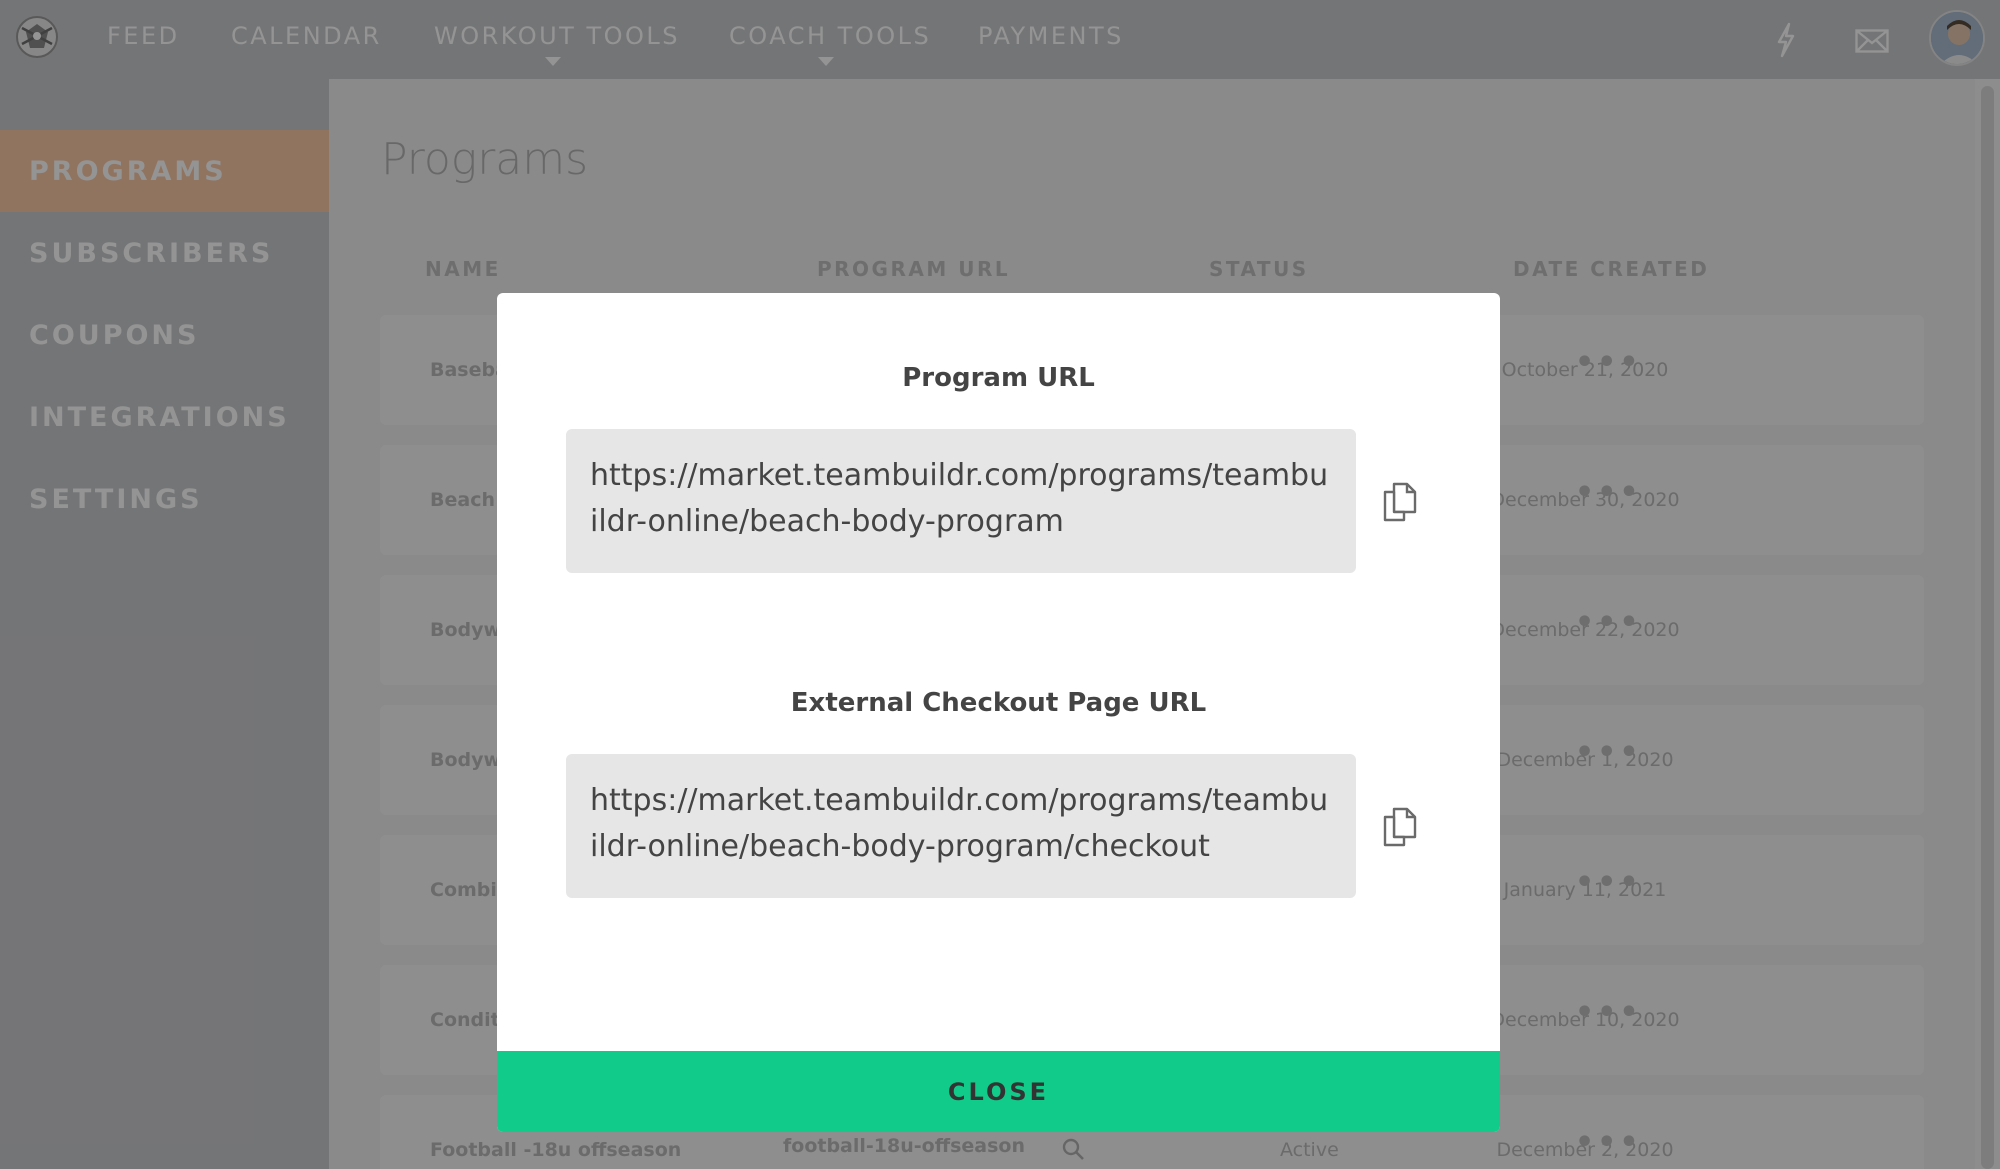 Image resolution: width=2000 pixels, height=1169 pixels. I want to click on close-button: CLOSE, so click(998, 1091).